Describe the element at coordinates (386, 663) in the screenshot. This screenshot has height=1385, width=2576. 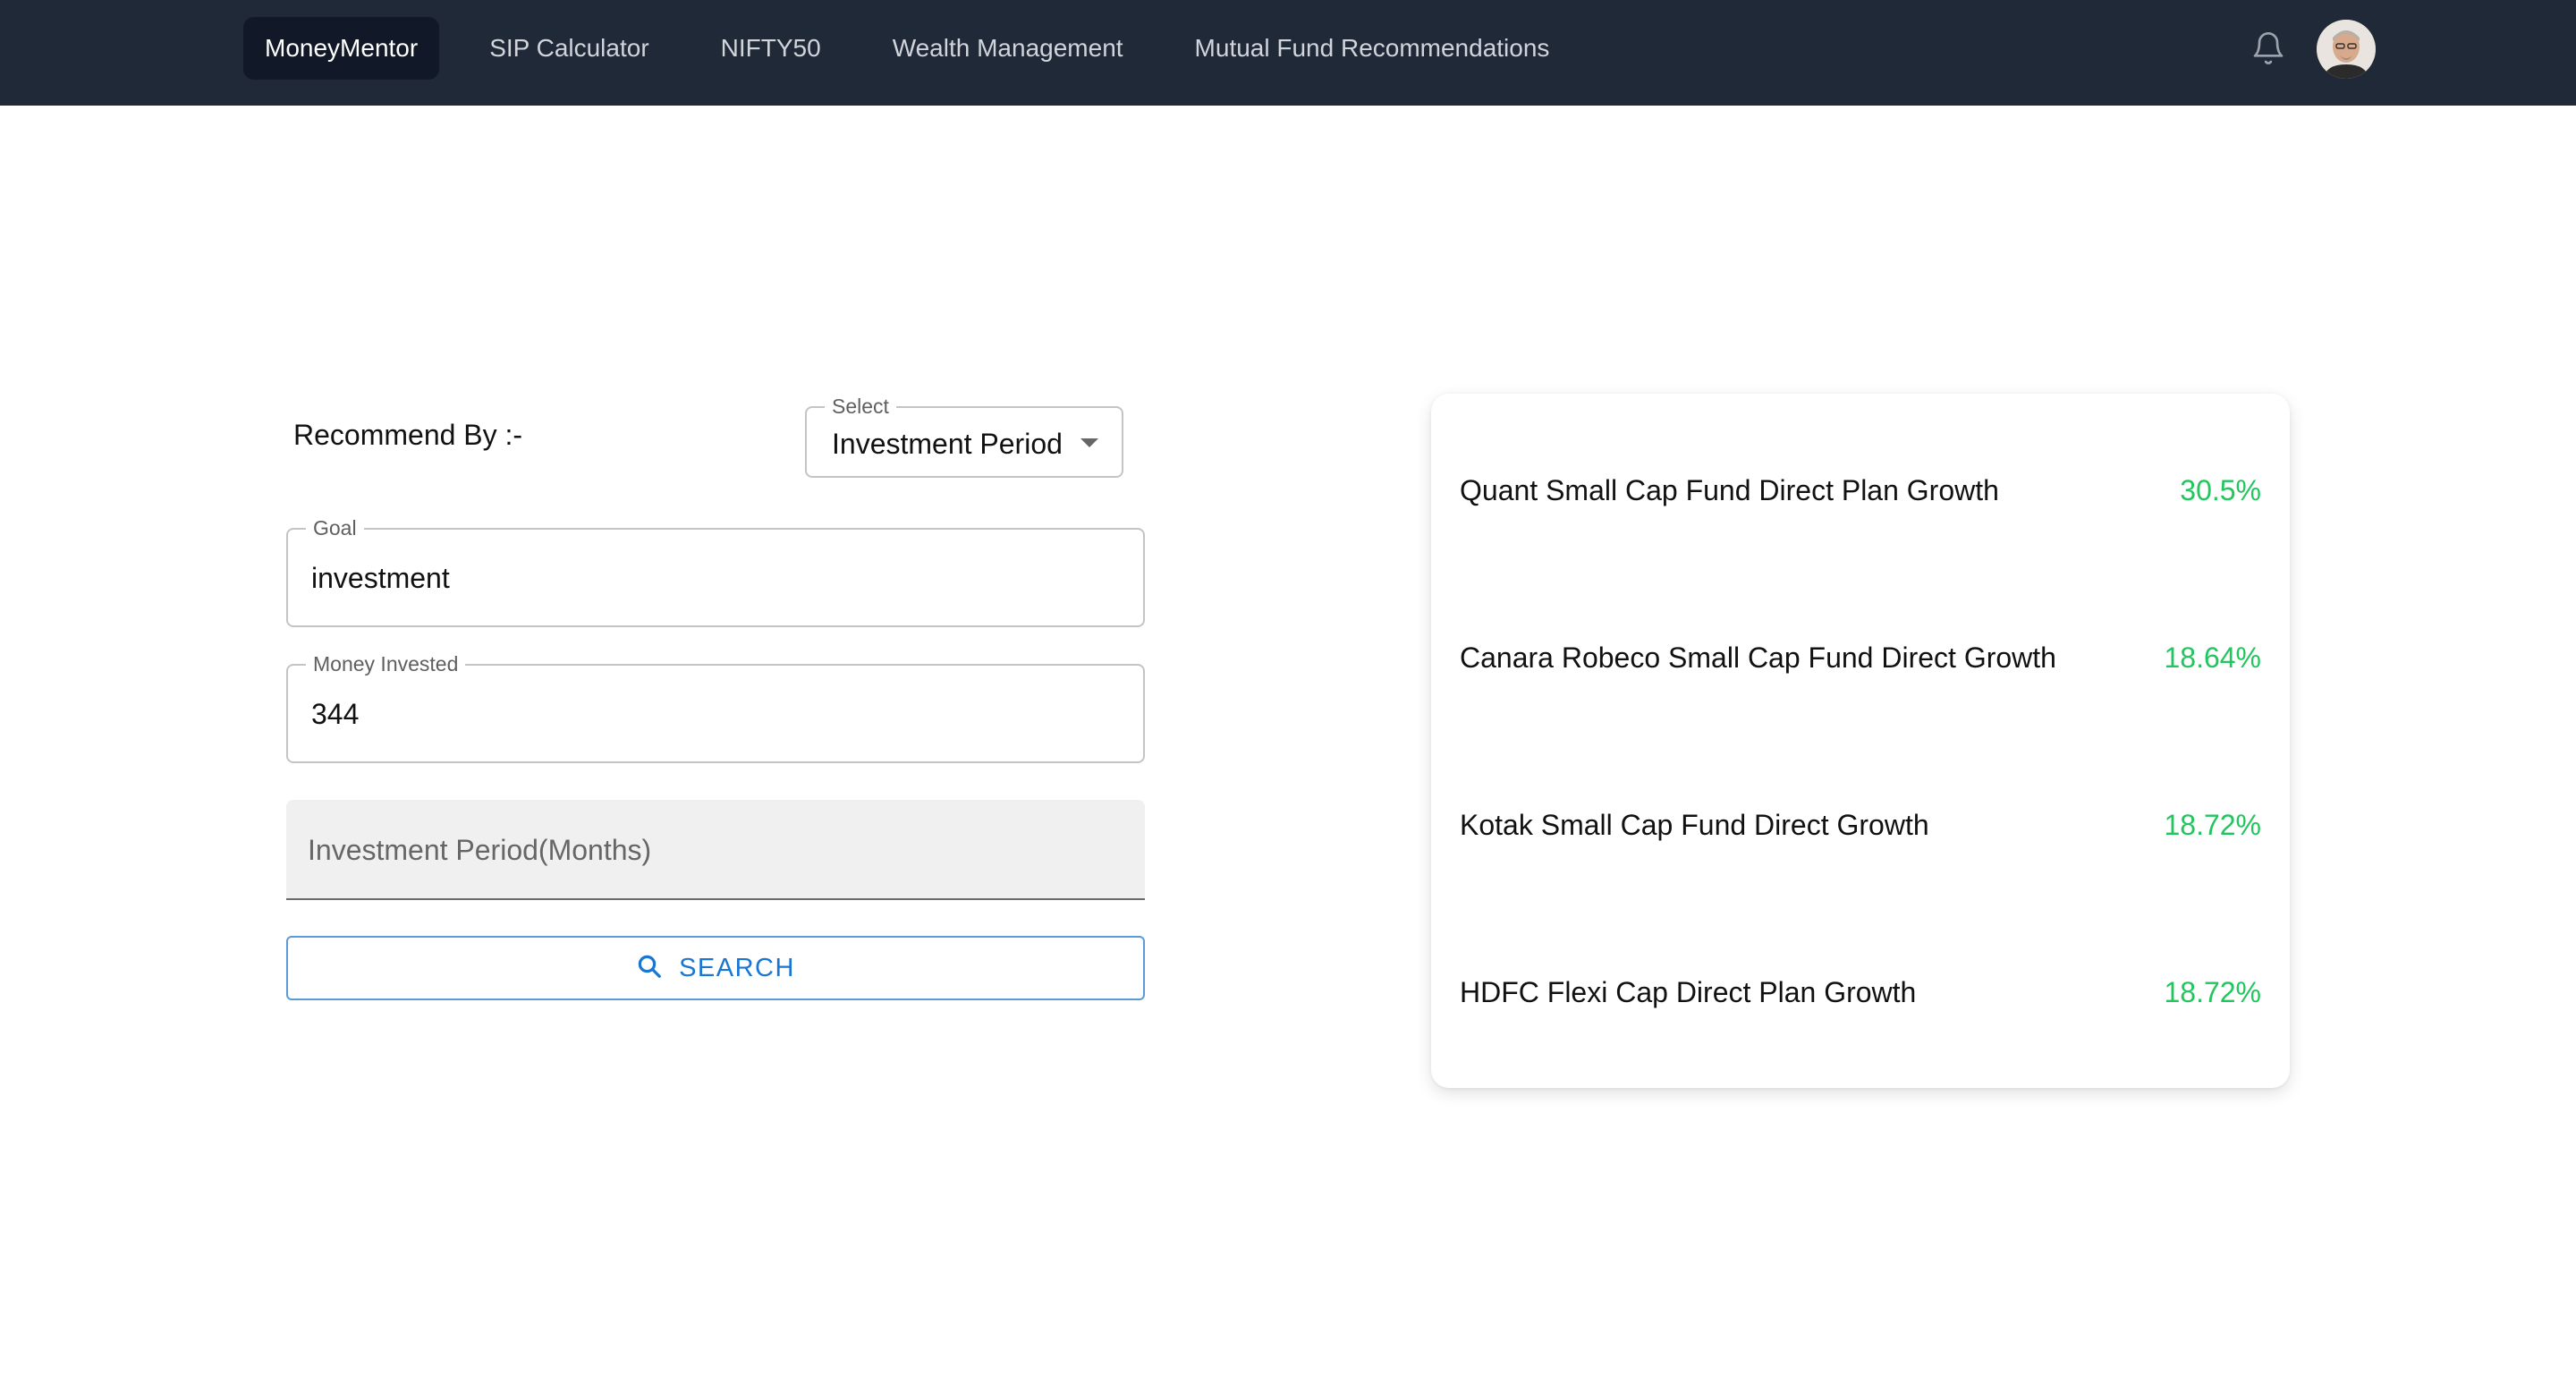
I see `money-invested-label: Money Invested` at that location.